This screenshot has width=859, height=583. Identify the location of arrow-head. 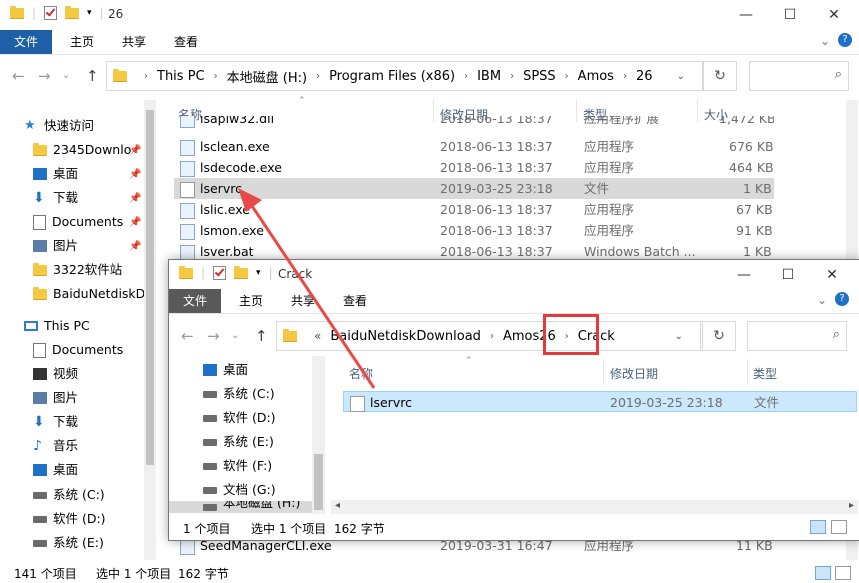
(250, 200).